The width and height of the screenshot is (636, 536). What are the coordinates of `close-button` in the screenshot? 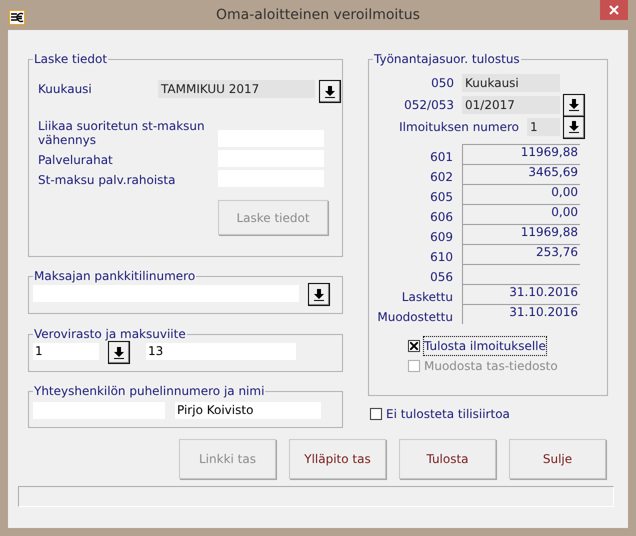 It's located at (614, 10).